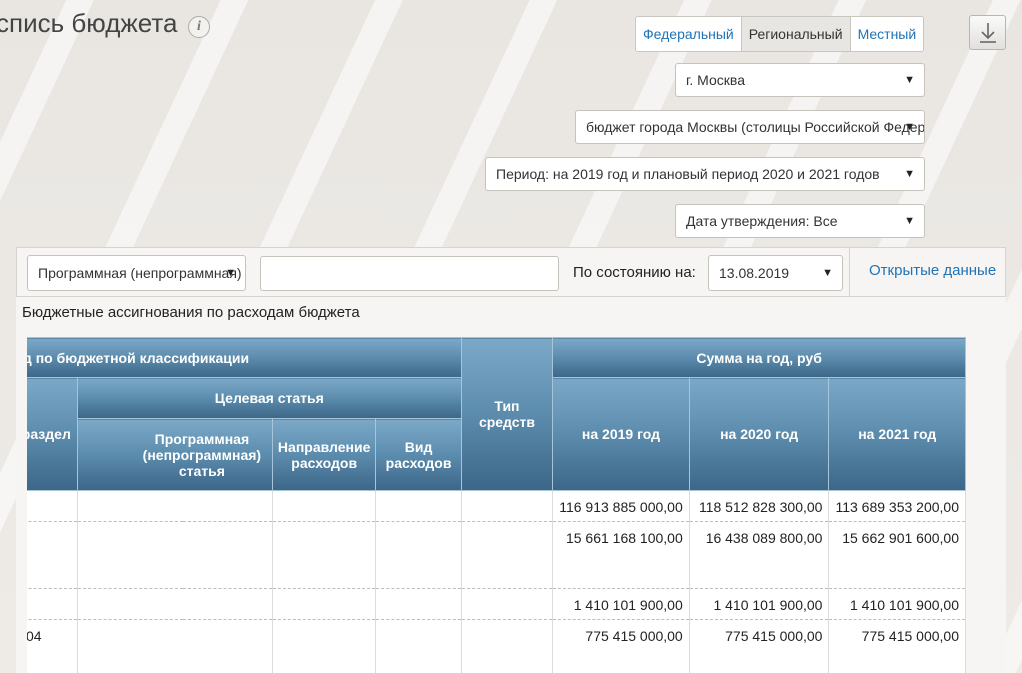 The image size is (1022, 673). I want to click on header-direction: Направление расходов, so click(324, 454).